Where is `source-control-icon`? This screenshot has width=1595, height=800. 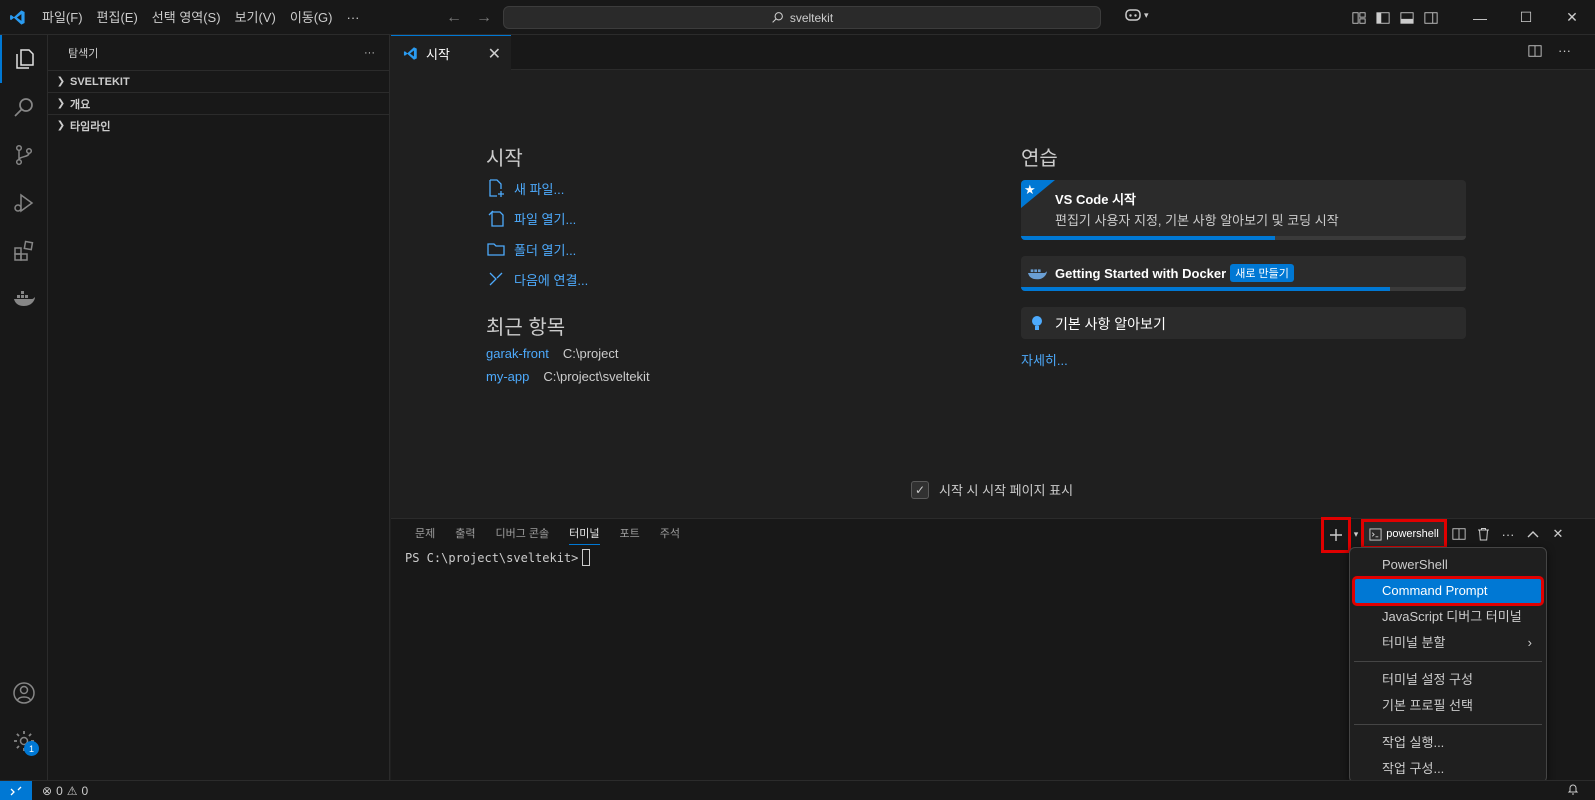 source-control-icon is located at coordinates (24, 155).